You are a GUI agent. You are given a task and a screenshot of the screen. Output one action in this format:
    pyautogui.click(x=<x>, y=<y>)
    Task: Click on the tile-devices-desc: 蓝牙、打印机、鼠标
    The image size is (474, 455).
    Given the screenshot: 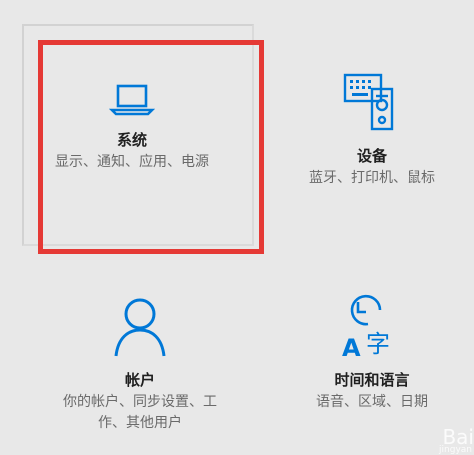 What is the action you would take?
    pyautogui.click(x=372, y=178)
    